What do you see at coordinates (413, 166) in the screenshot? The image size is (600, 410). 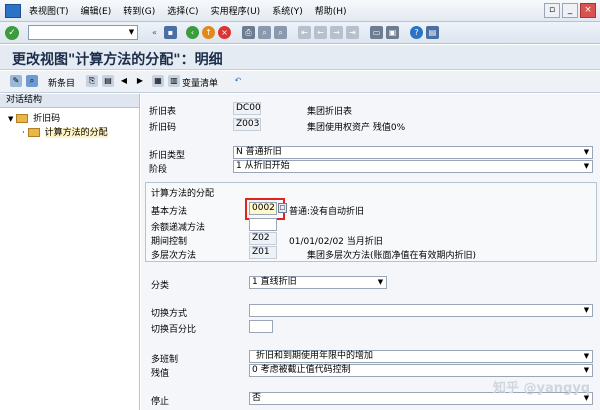 I see `phase-dropdown: 1 从折旧开始 ▼` at bounding box center [413, 166].